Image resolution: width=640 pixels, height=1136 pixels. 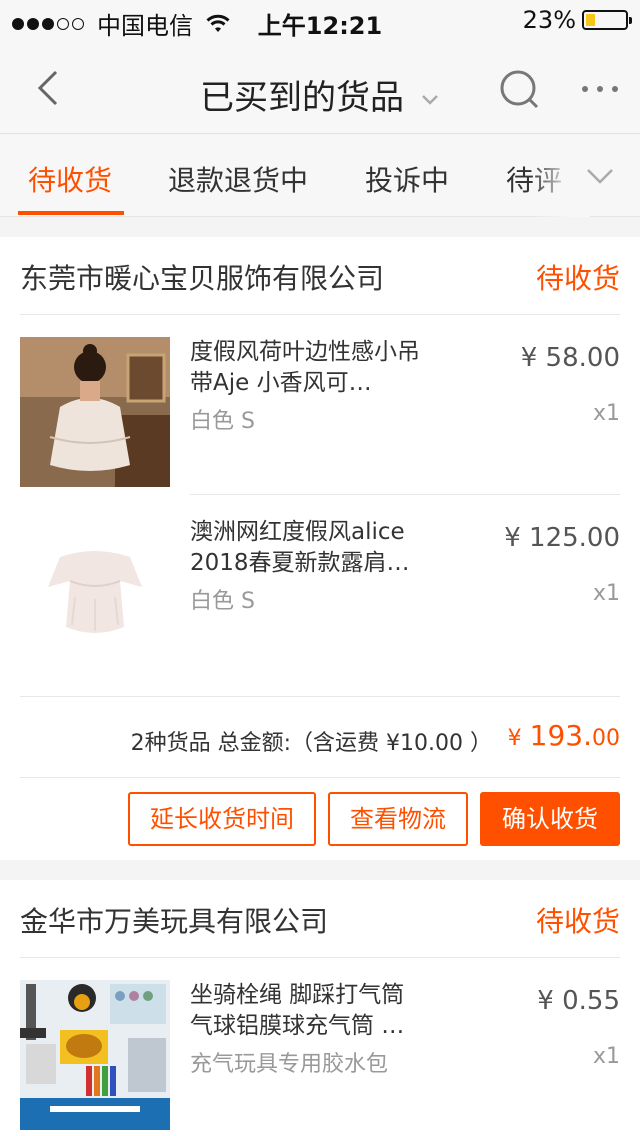 I want to click on product-price: ¥ 0.55, so click(x=578, y=1001).